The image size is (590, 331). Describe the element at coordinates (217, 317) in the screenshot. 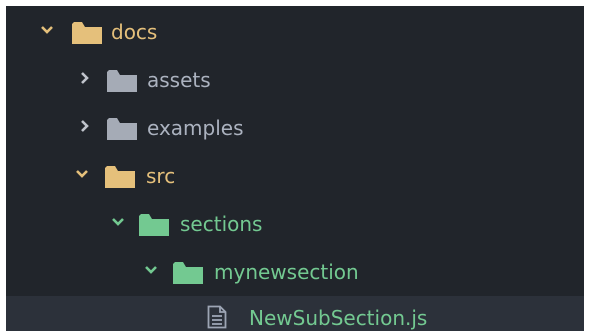

I see `file-text-icon` at that location.